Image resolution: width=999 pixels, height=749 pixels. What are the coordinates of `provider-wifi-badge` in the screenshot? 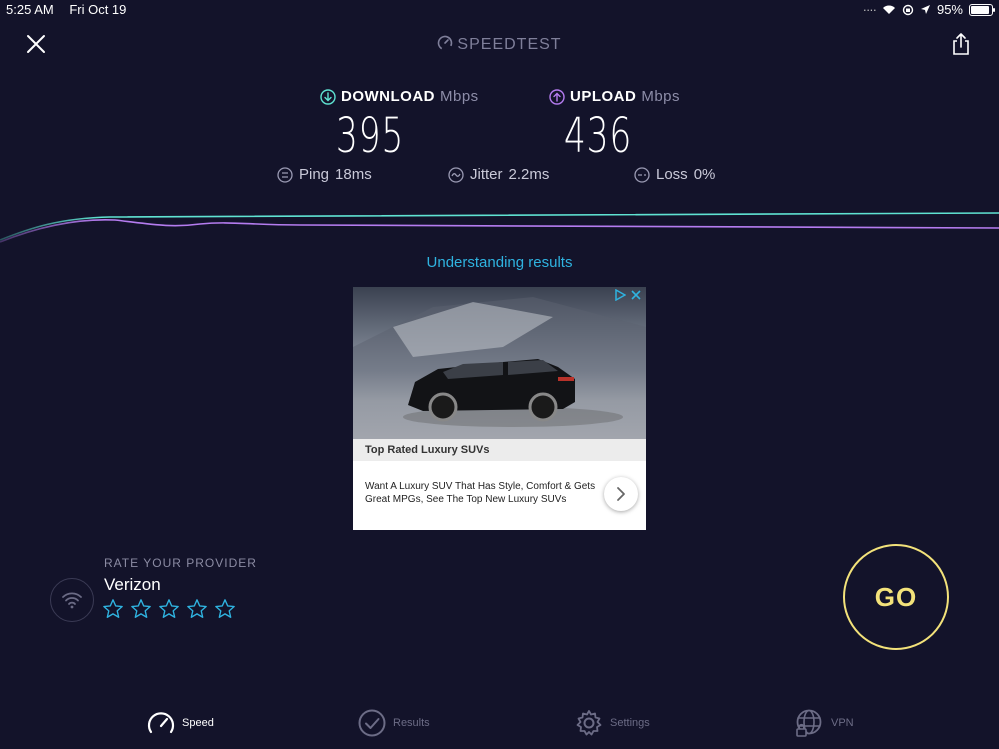 It's located at (72, 600).